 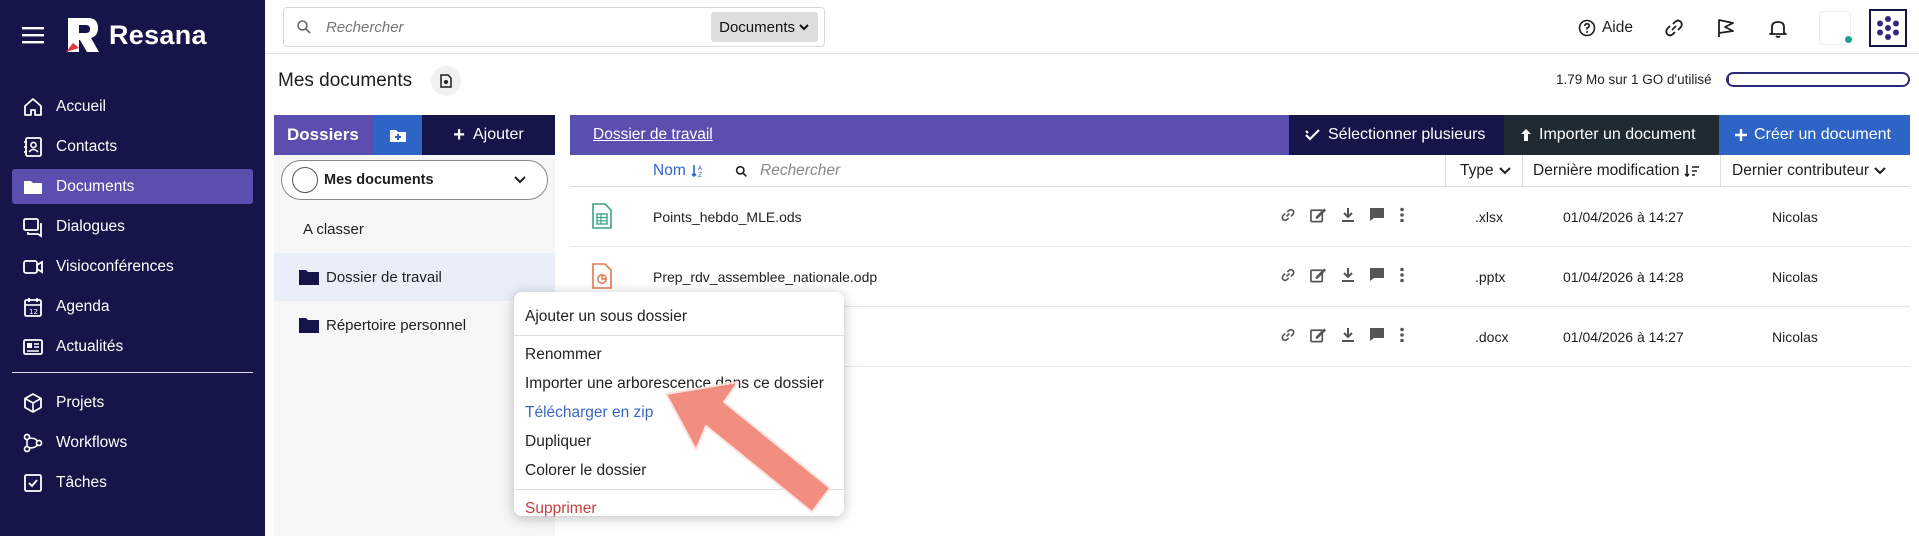 I want to click on space-label: Mes documents, so click(x=379, y=180).